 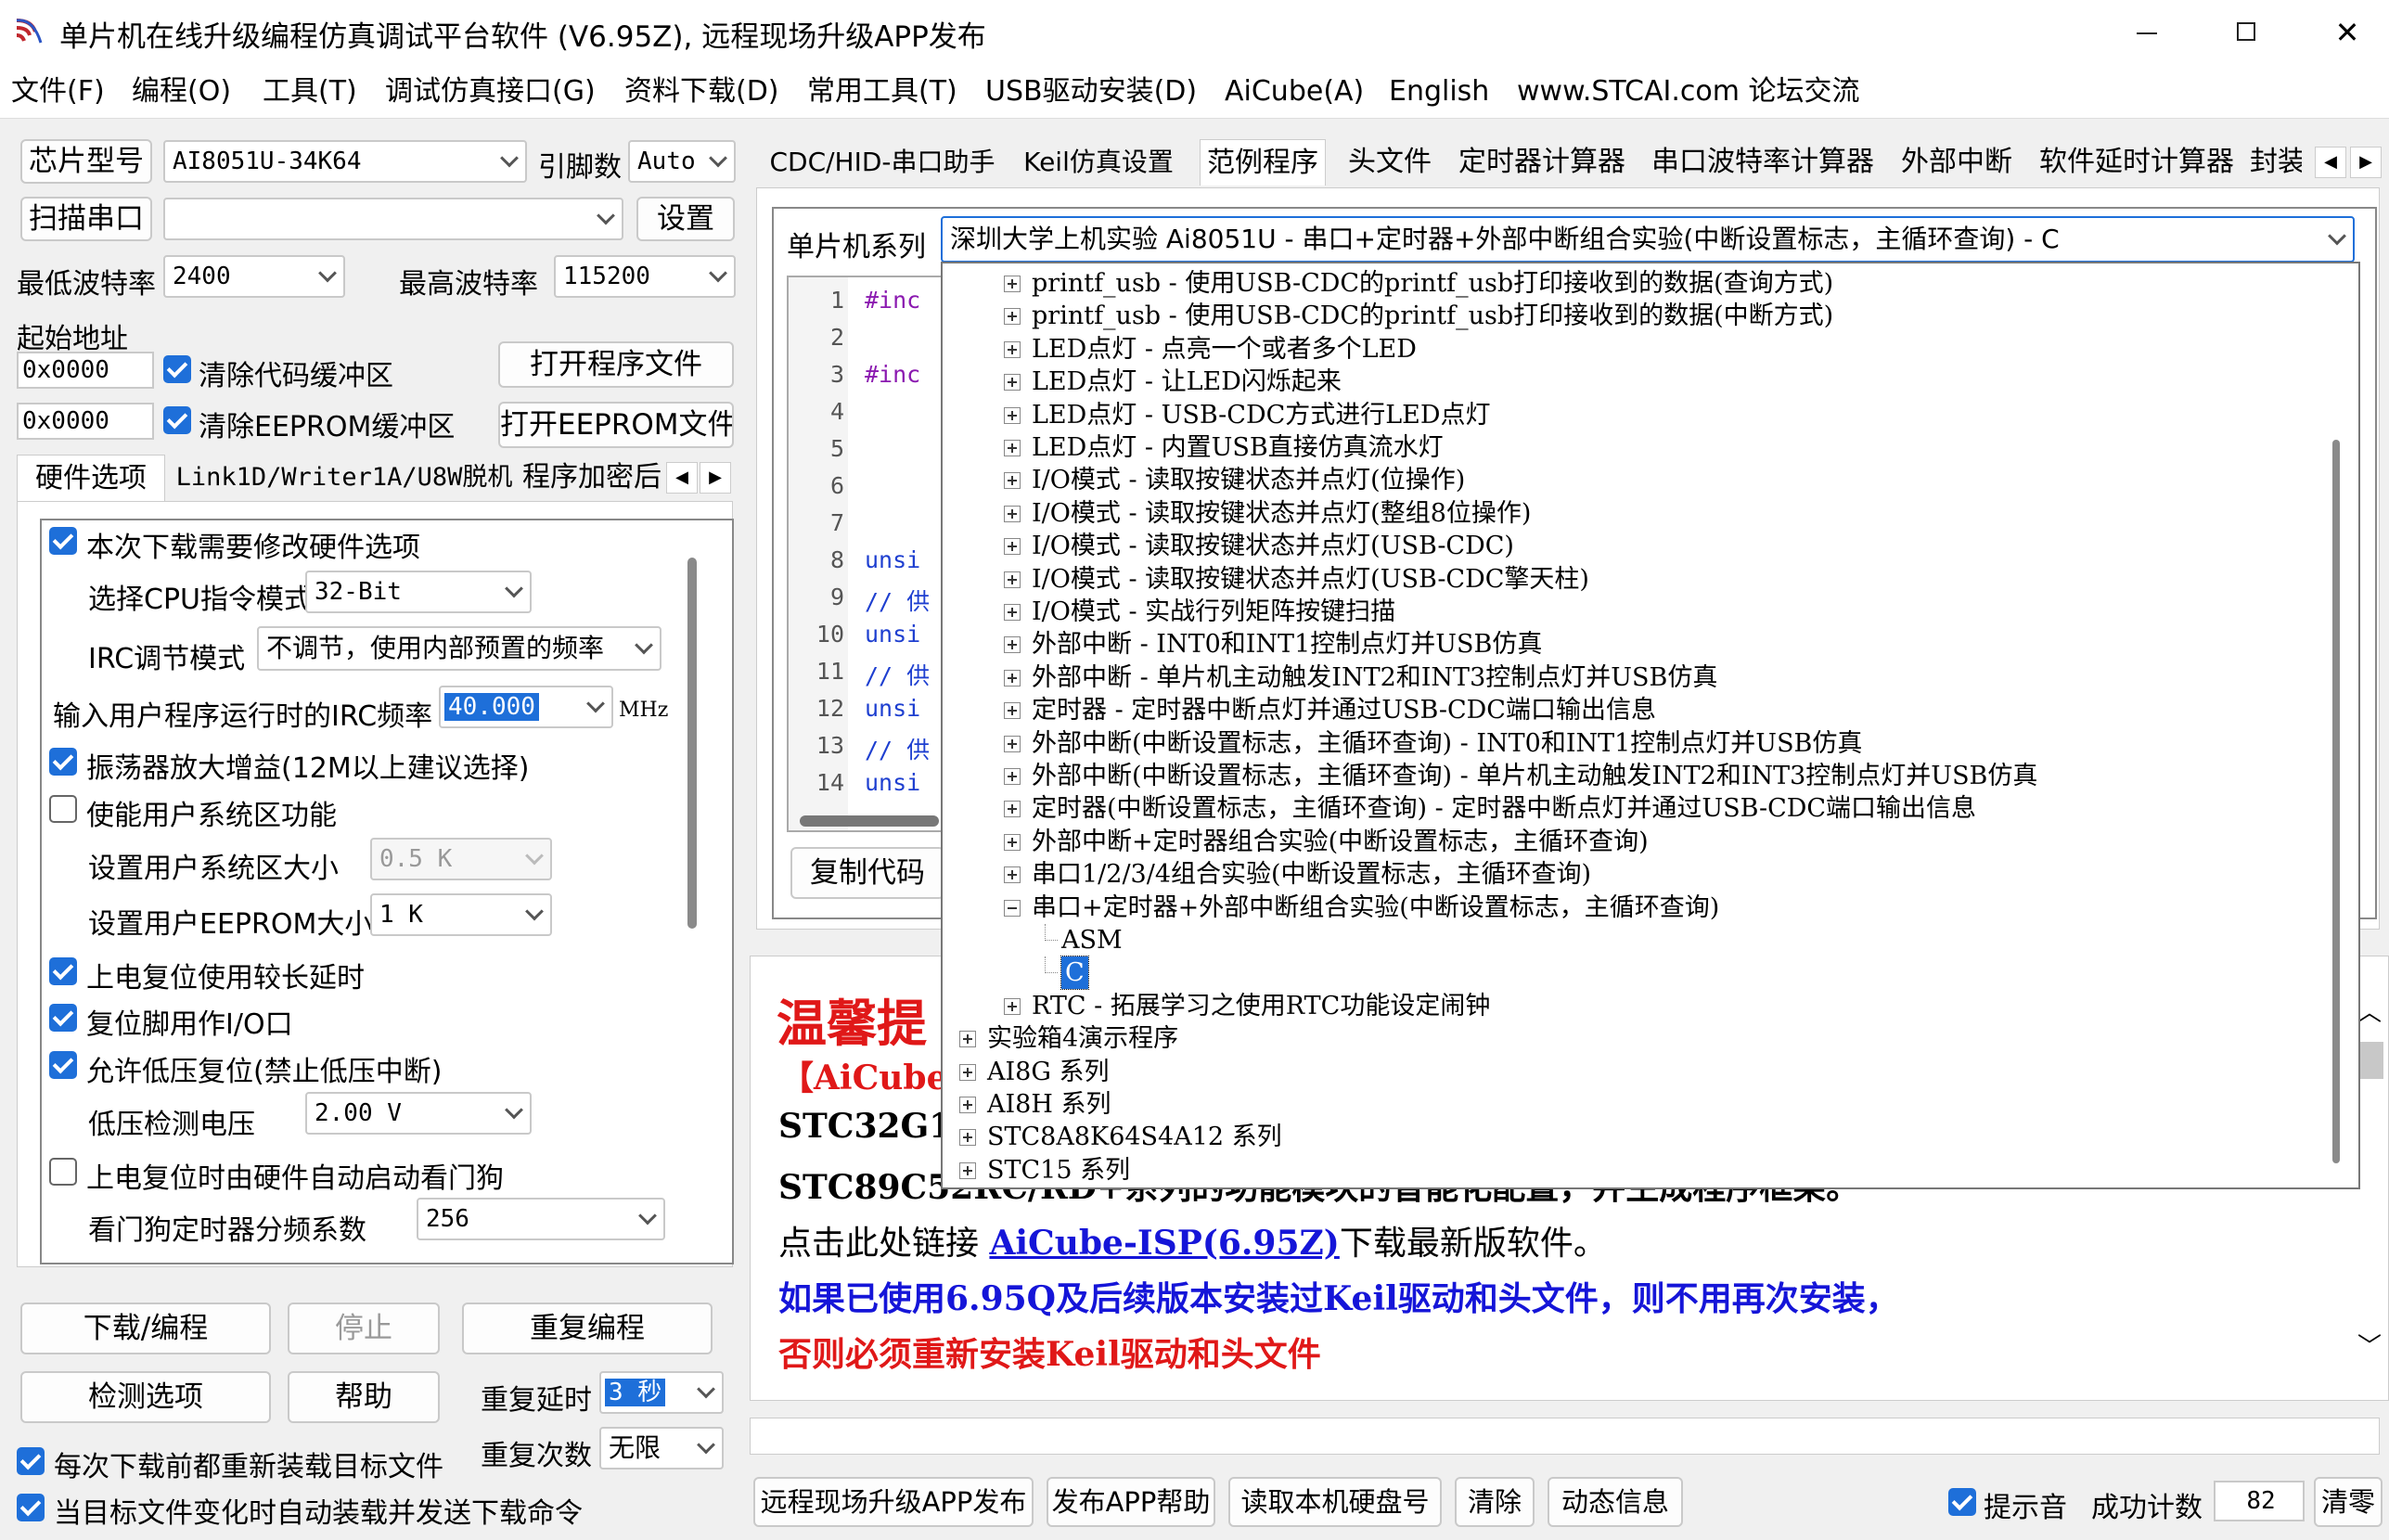 I want to click on close-icon: ✕, so click(x=2347, y=32).